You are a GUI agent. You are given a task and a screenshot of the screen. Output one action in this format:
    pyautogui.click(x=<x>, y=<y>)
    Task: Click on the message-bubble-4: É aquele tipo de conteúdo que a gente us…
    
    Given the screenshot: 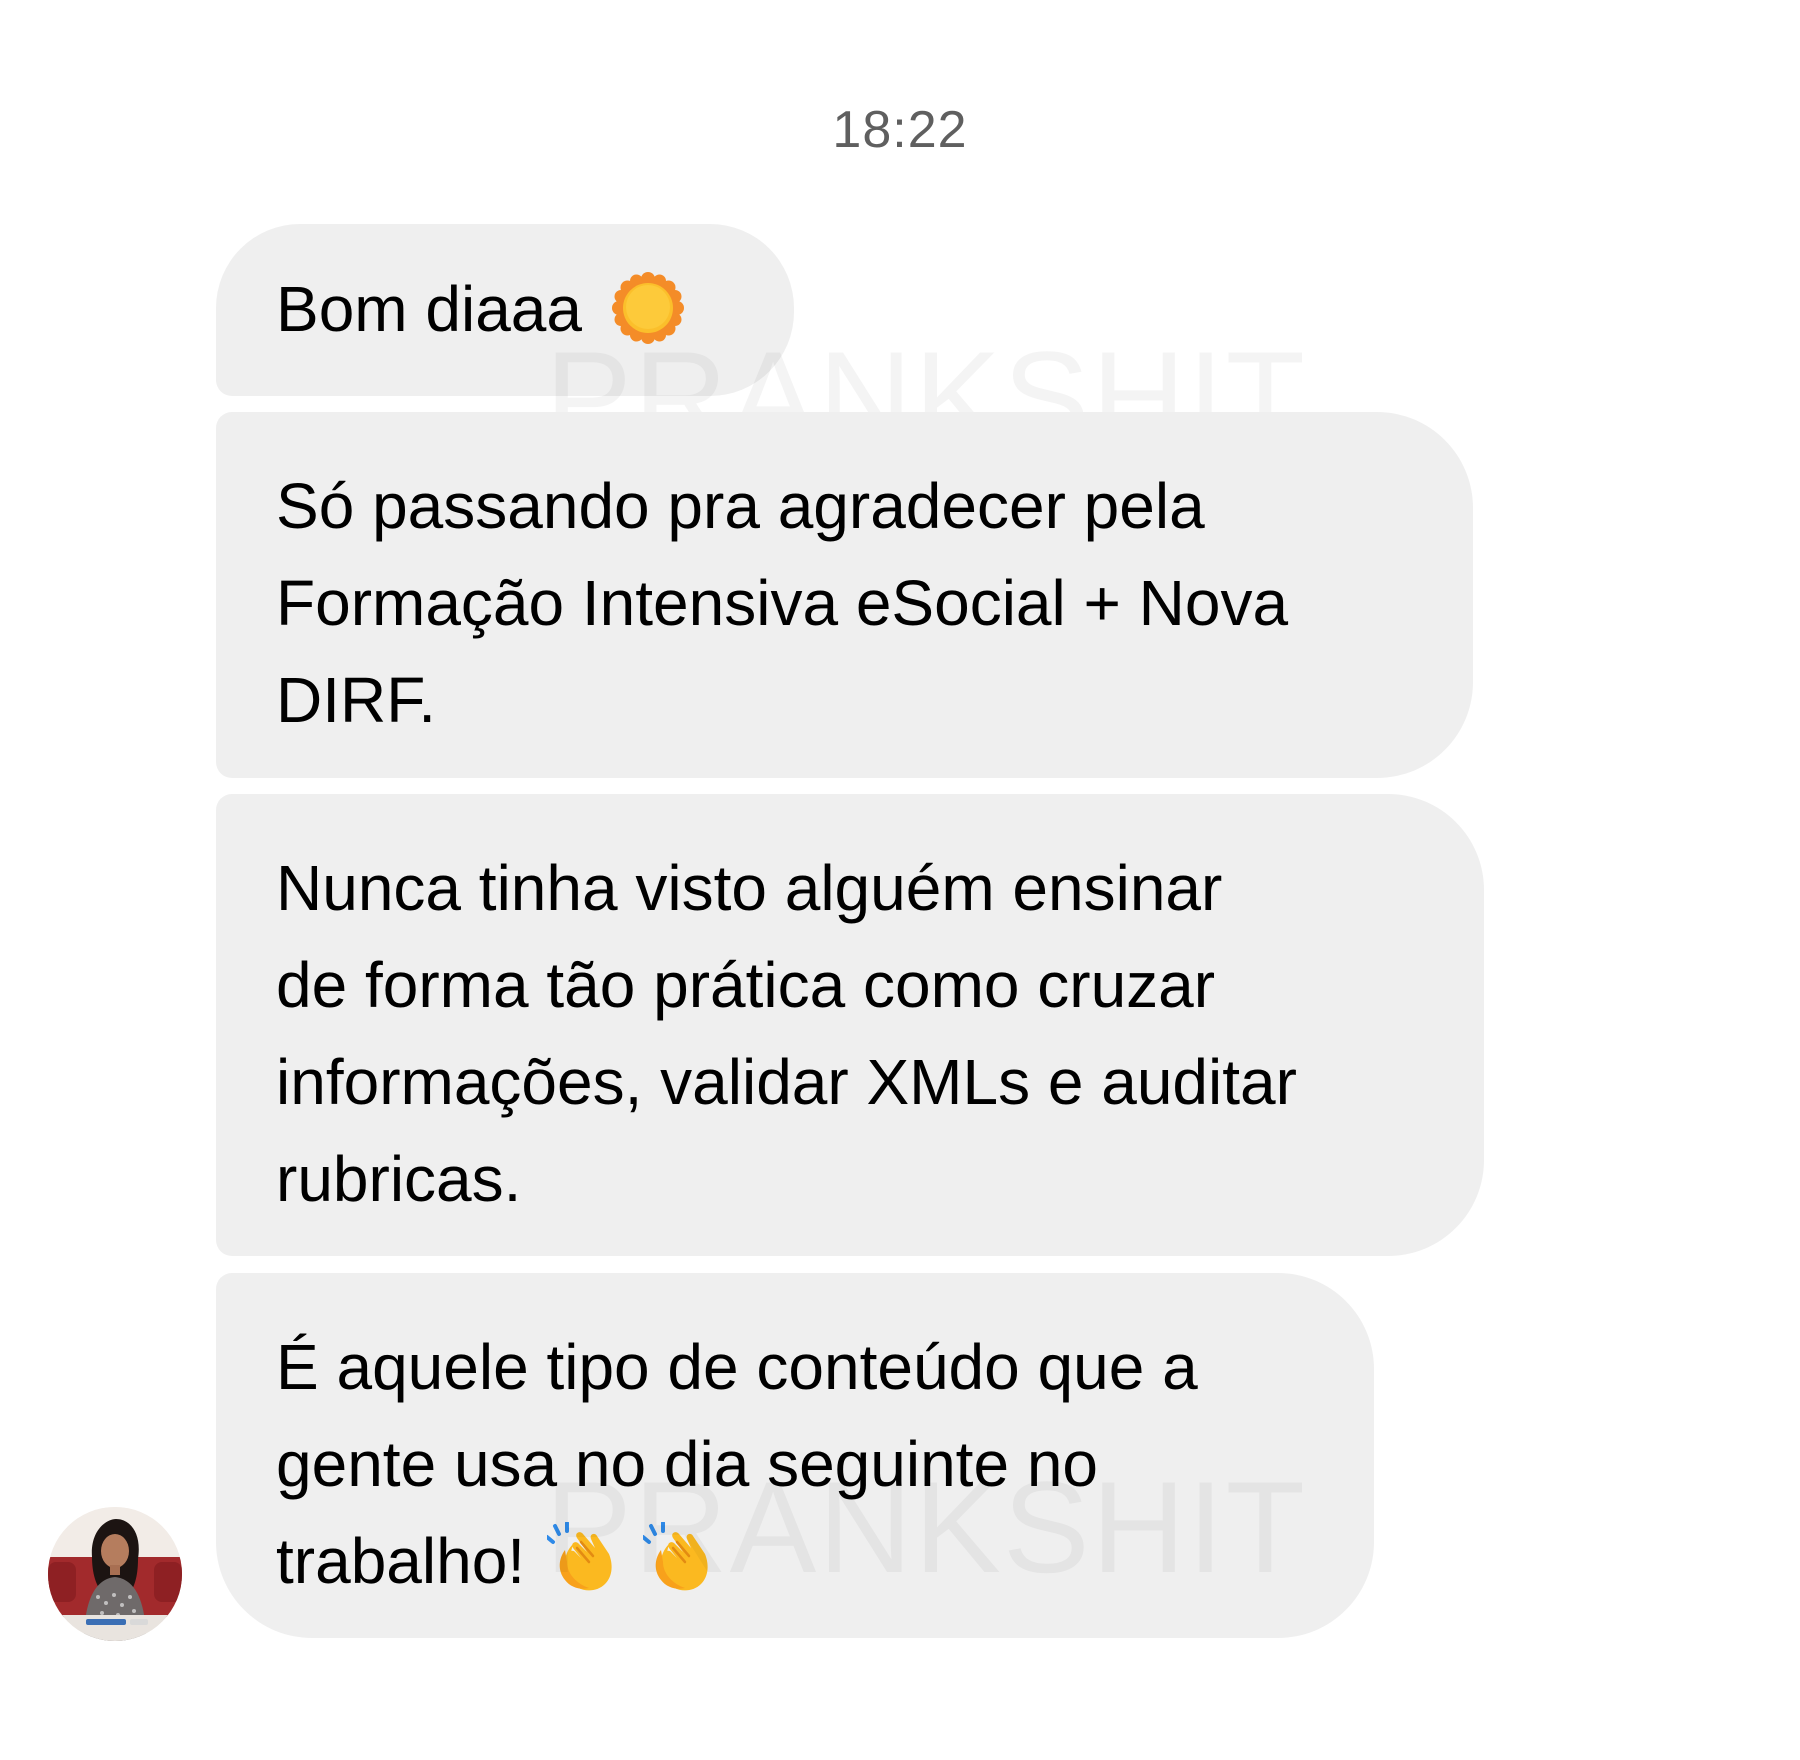 What is the action you would take?
    pyautogui.click(x=795, y=1455)
    